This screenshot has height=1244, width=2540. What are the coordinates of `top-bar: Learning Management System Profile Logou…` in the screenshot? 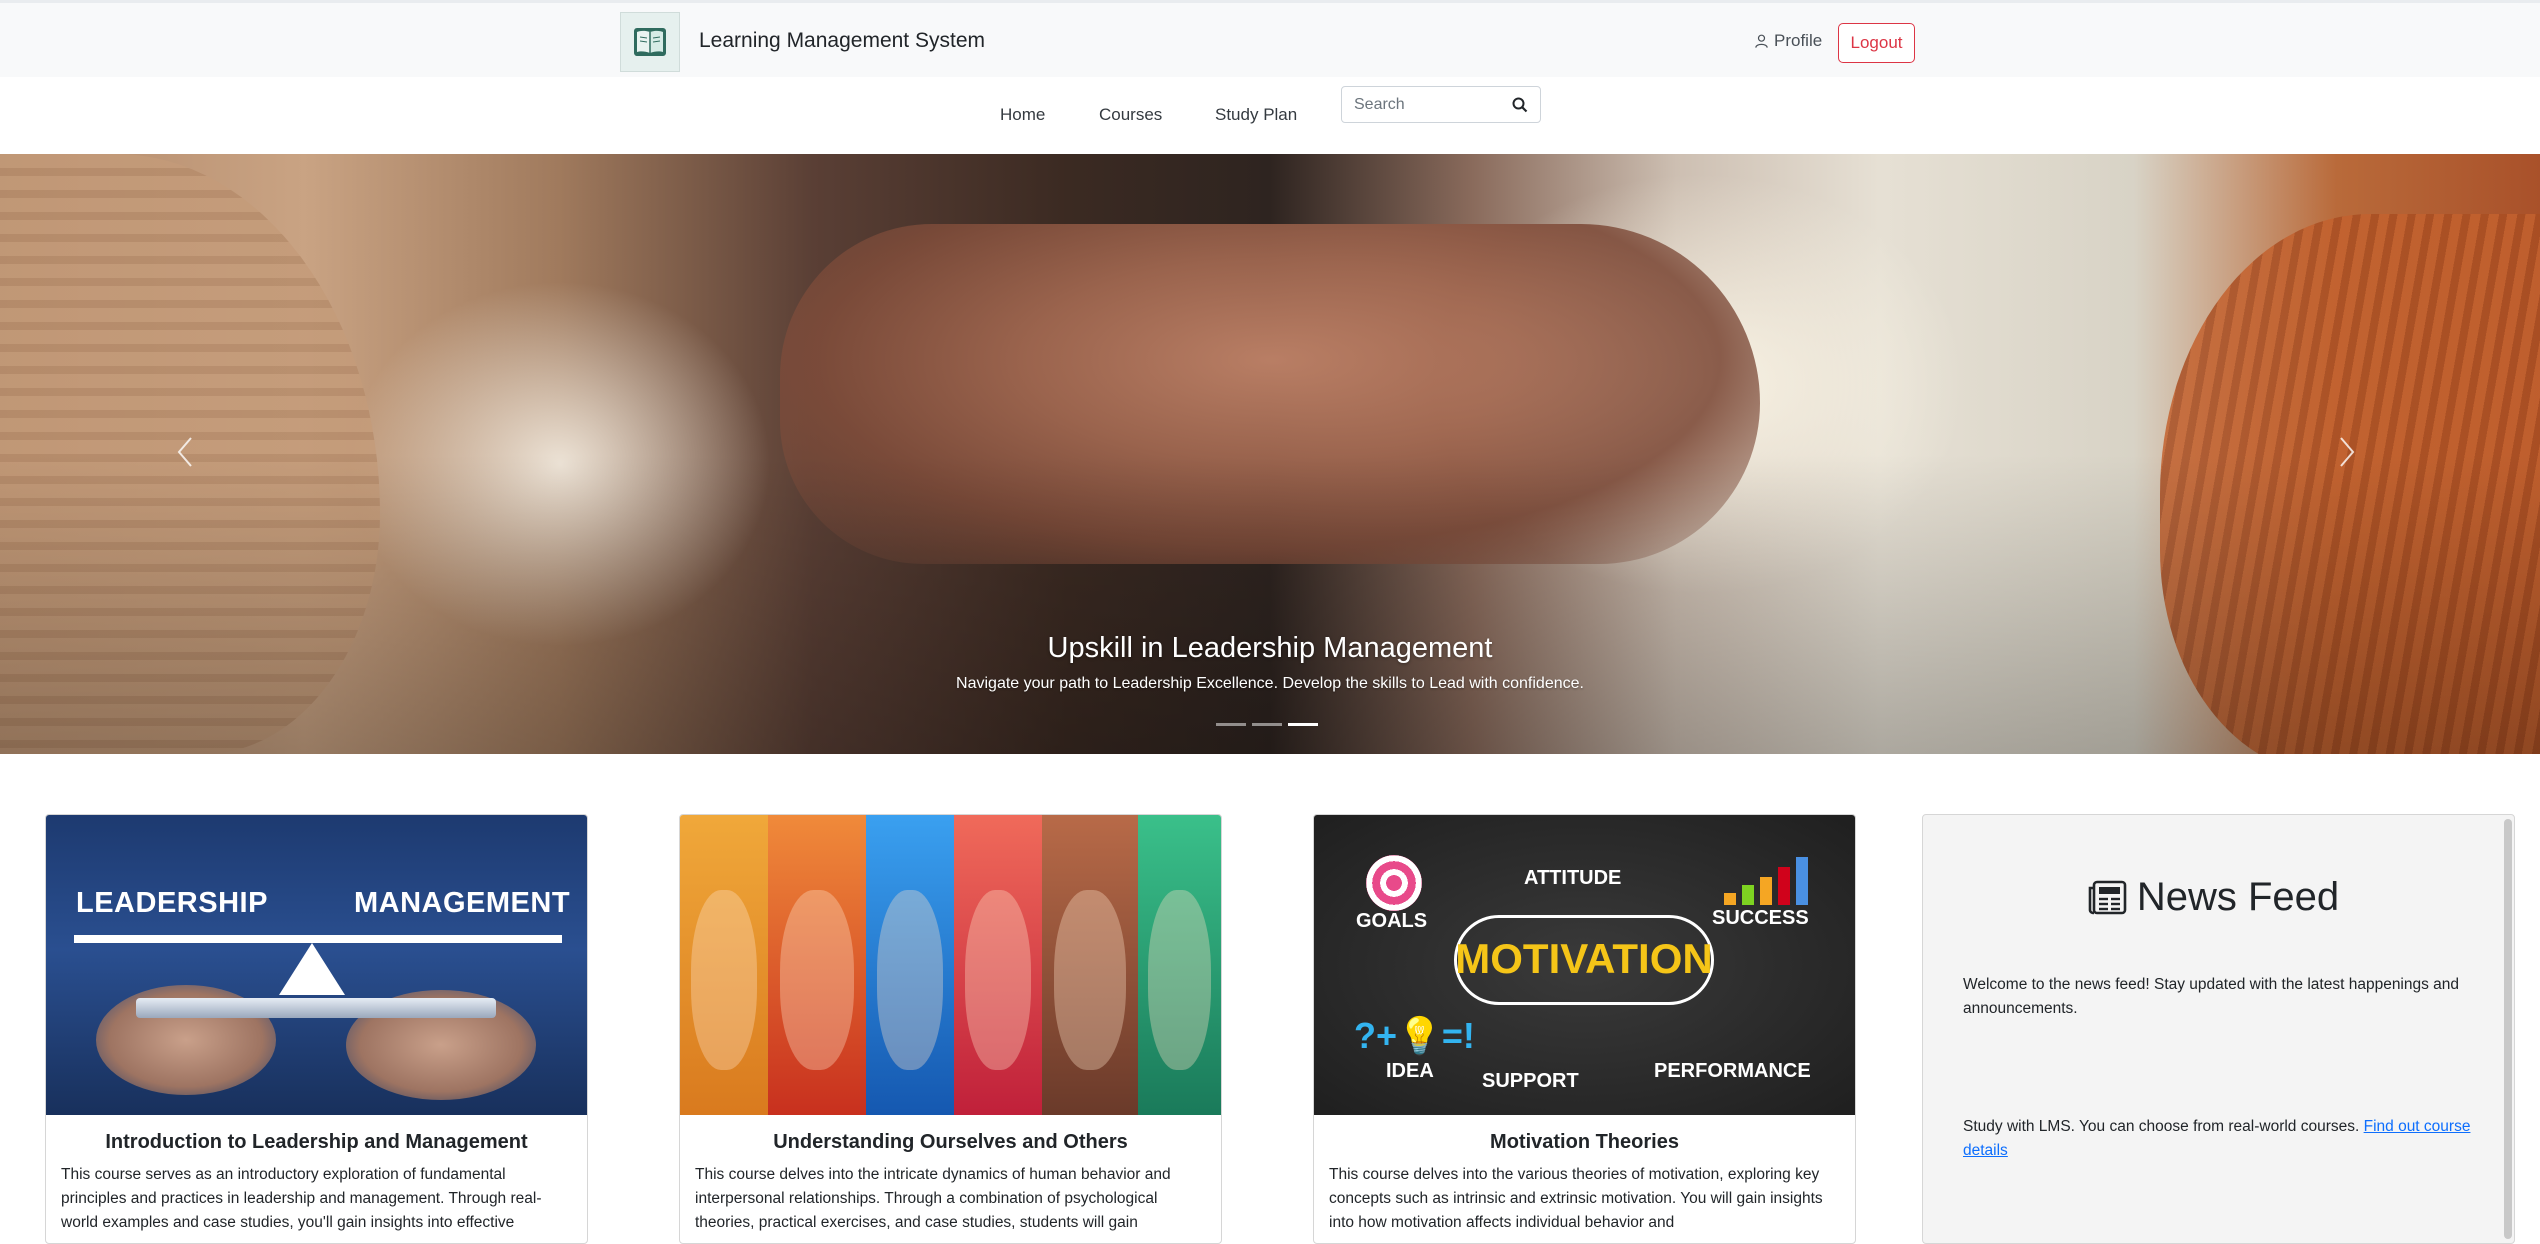 It's located at (1270, 38).